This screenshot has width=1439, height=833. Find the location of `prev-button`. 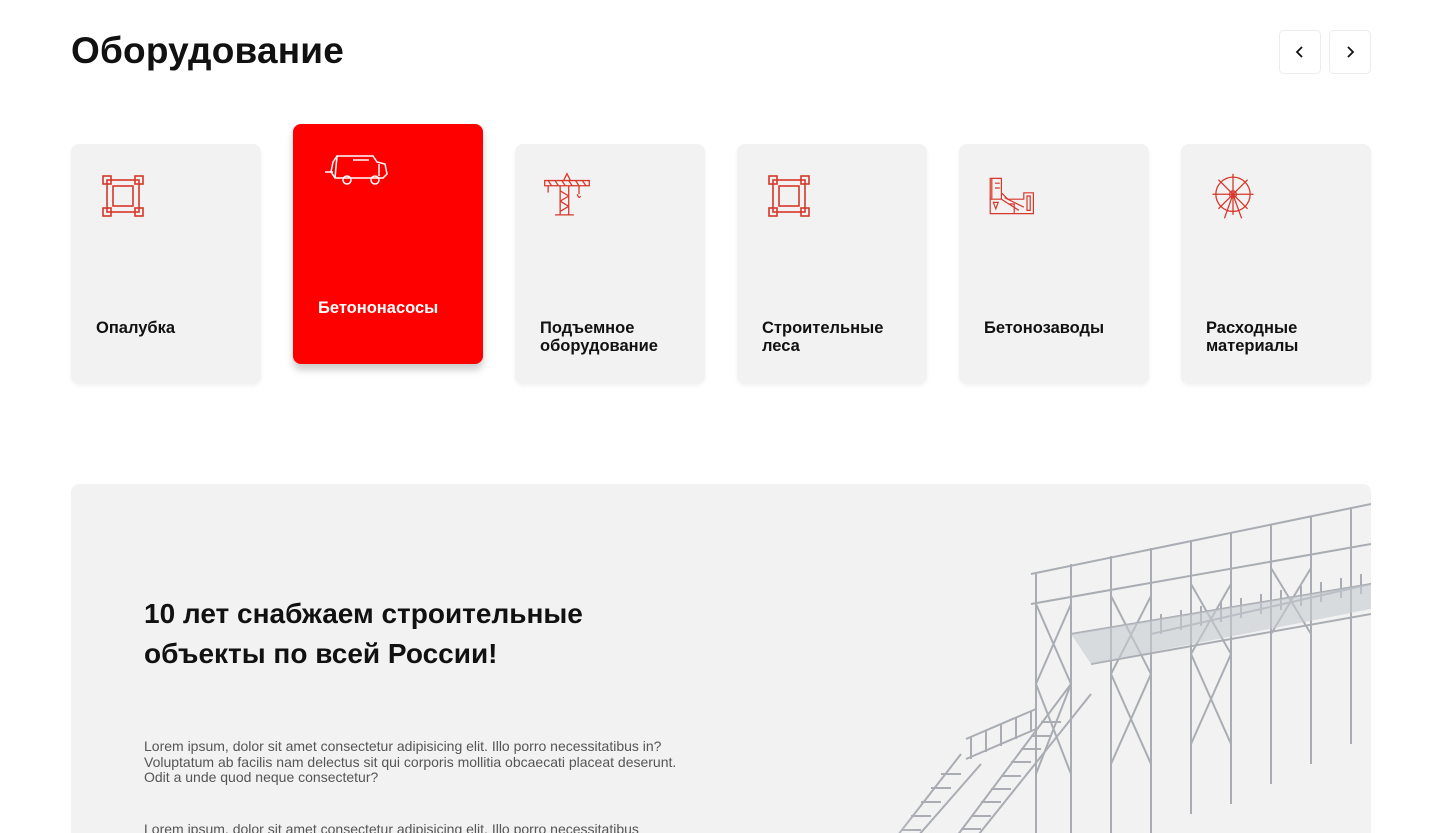

prev-button is located at coordinates (1300, 52).